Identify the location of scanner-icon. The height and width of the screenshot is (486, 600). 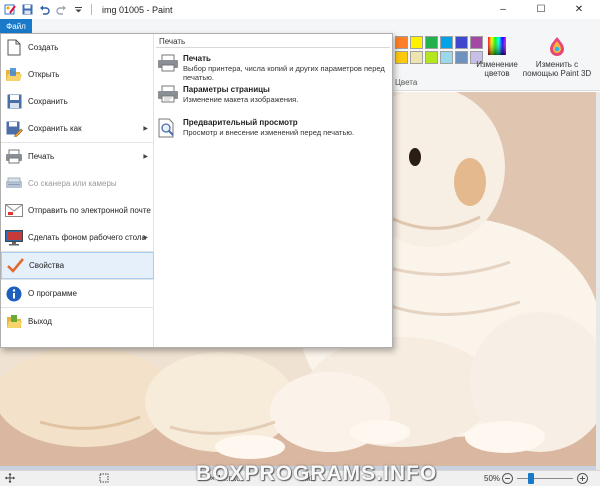
(14, 184).